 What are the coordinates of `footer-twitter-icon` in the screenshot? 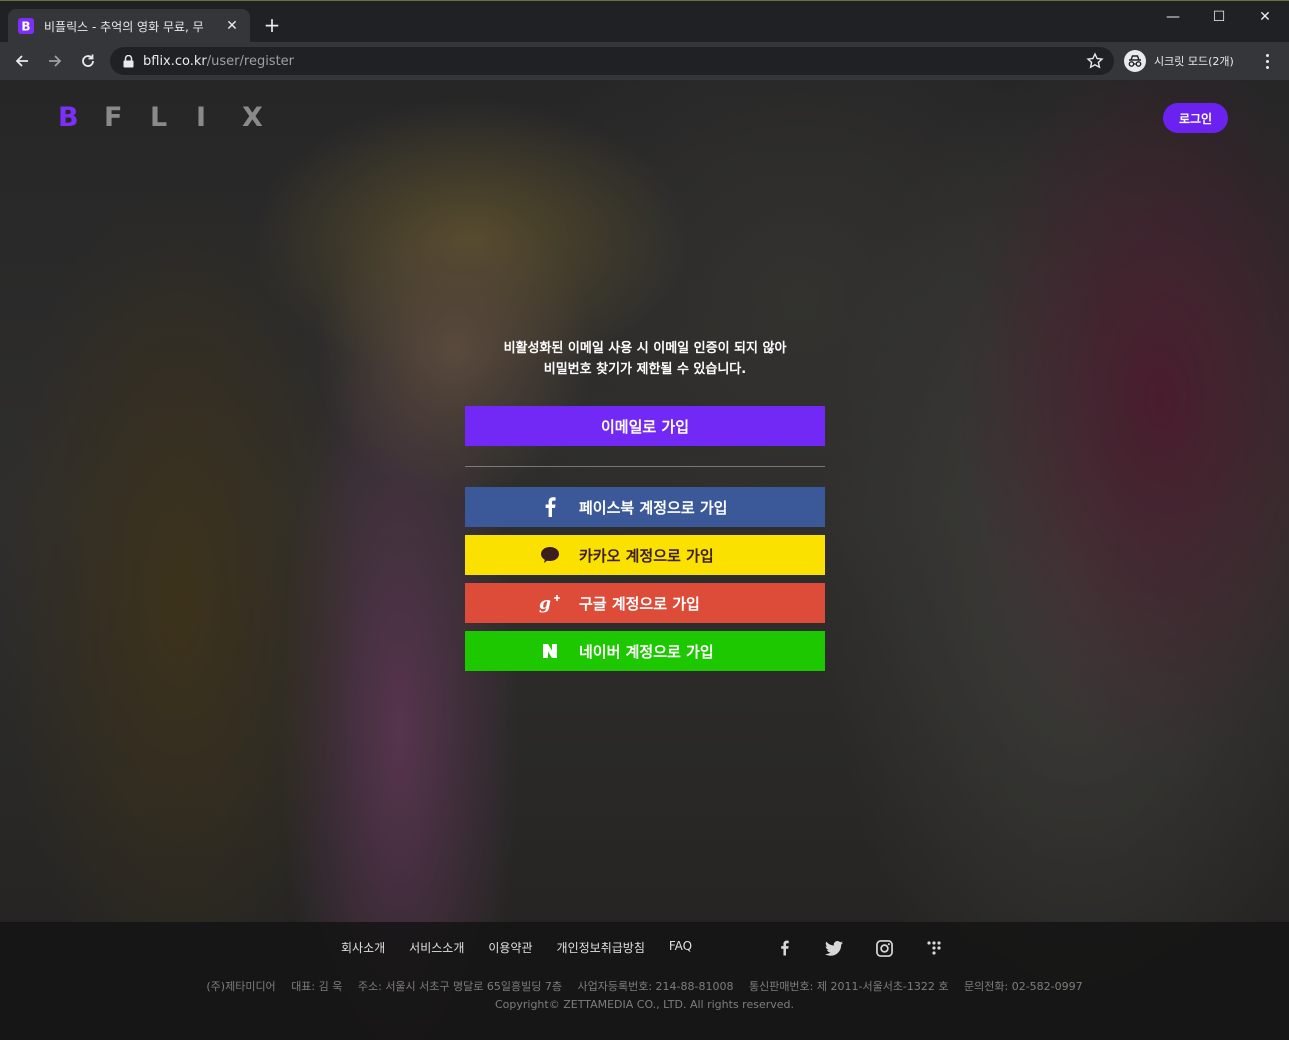 It's located at (834, 948).